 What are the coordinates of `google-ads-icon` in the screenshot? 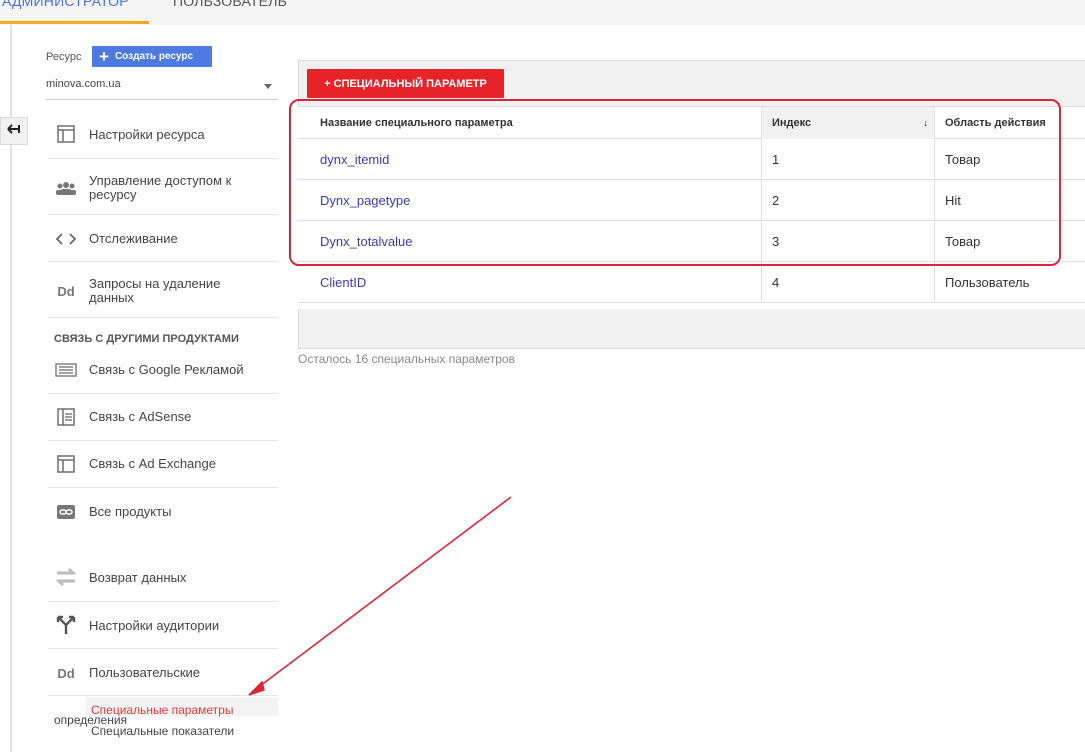 It's located at (66, 370).